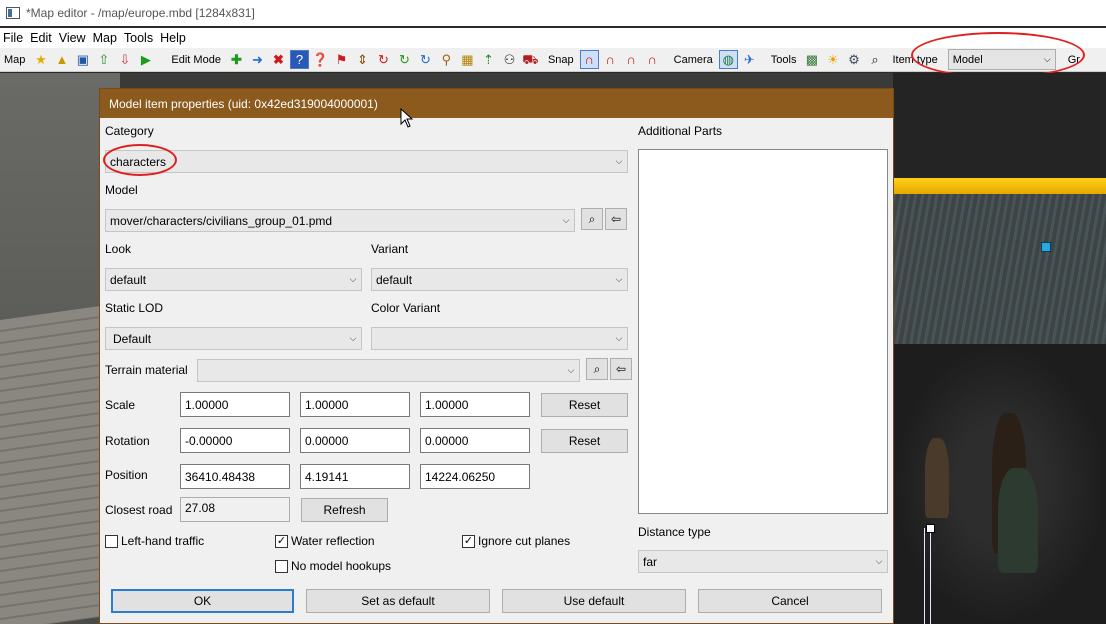  What do you see at coordinates (468, 541) in the screenshot?
I see `checkmark-icon: ✓` at bounding box center [468, 541].